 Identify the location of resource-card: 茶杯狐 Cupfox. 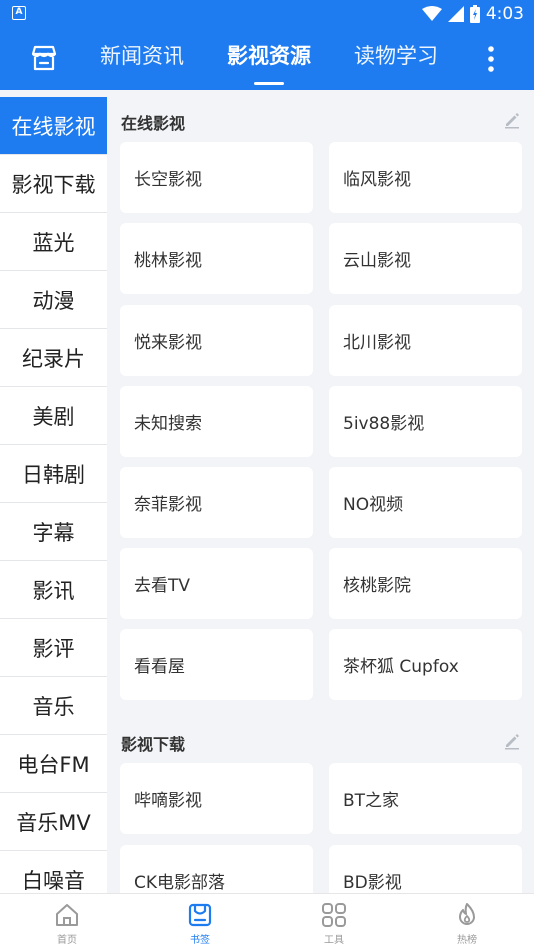
(425, 664).